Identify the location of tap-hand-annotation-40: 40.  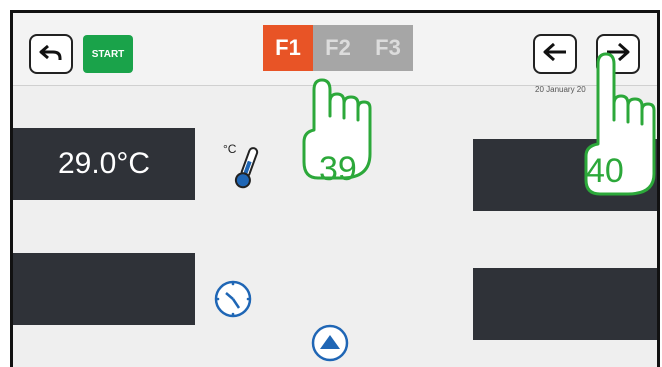
(619, 119).